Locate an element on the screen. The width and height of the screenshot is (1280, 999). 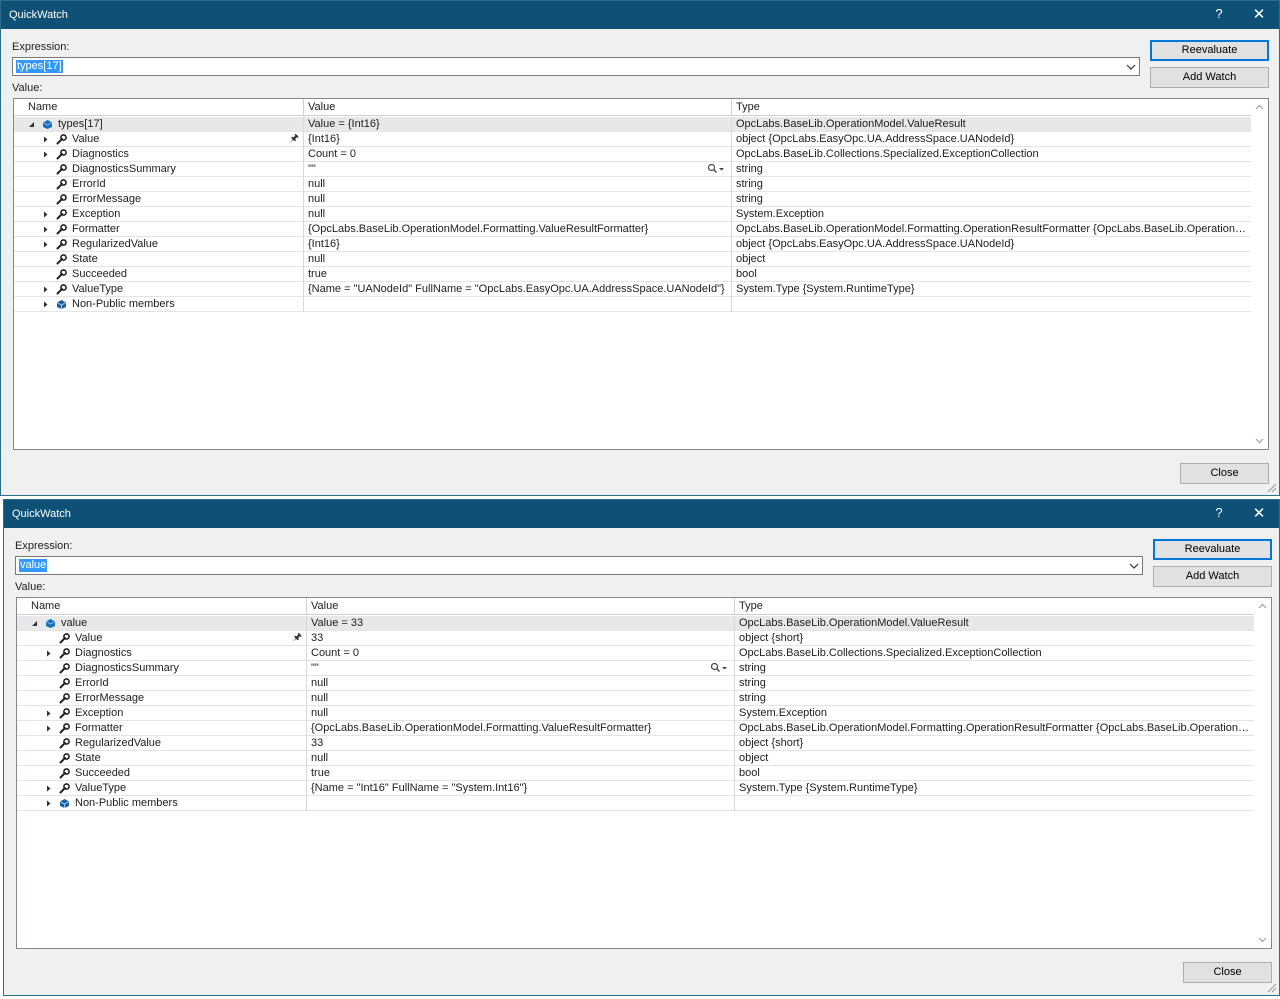
table-row: RegularizedValue 33 object {short} is located at coordinates (644, 743).